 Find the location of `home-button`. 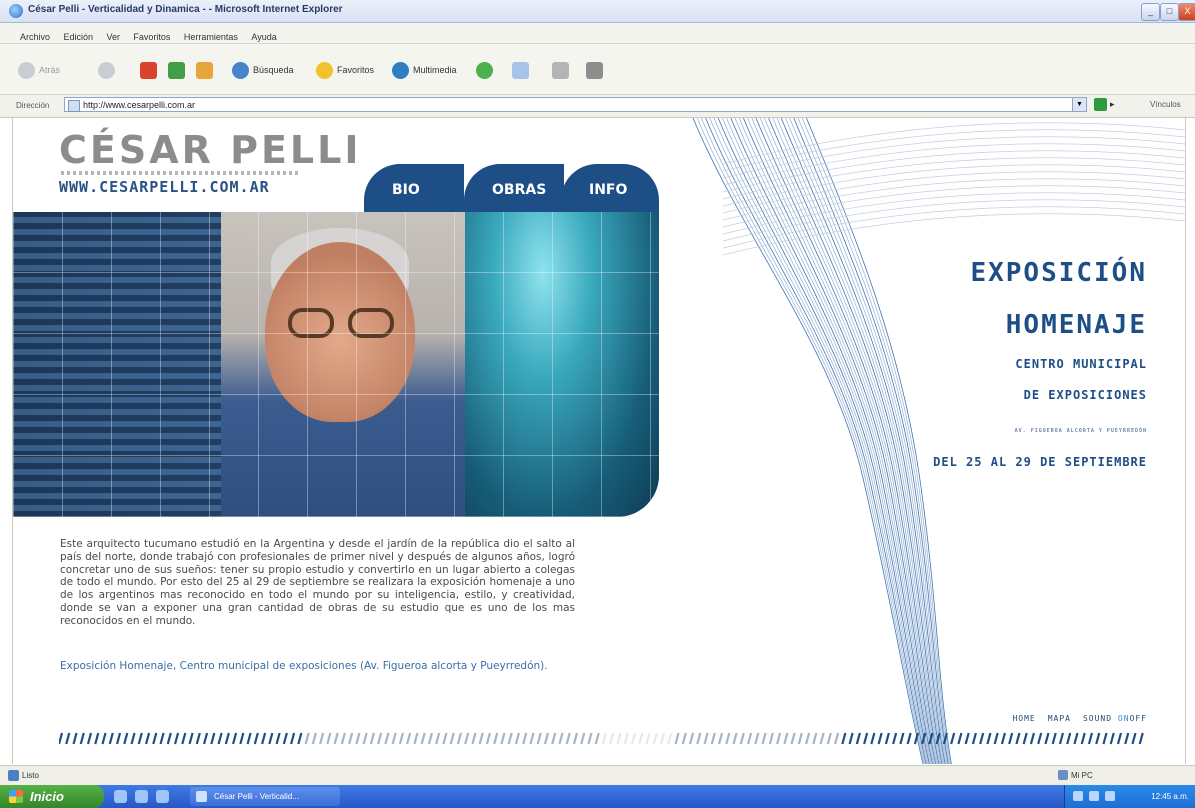

home-button is located at coordinates (204, 70).